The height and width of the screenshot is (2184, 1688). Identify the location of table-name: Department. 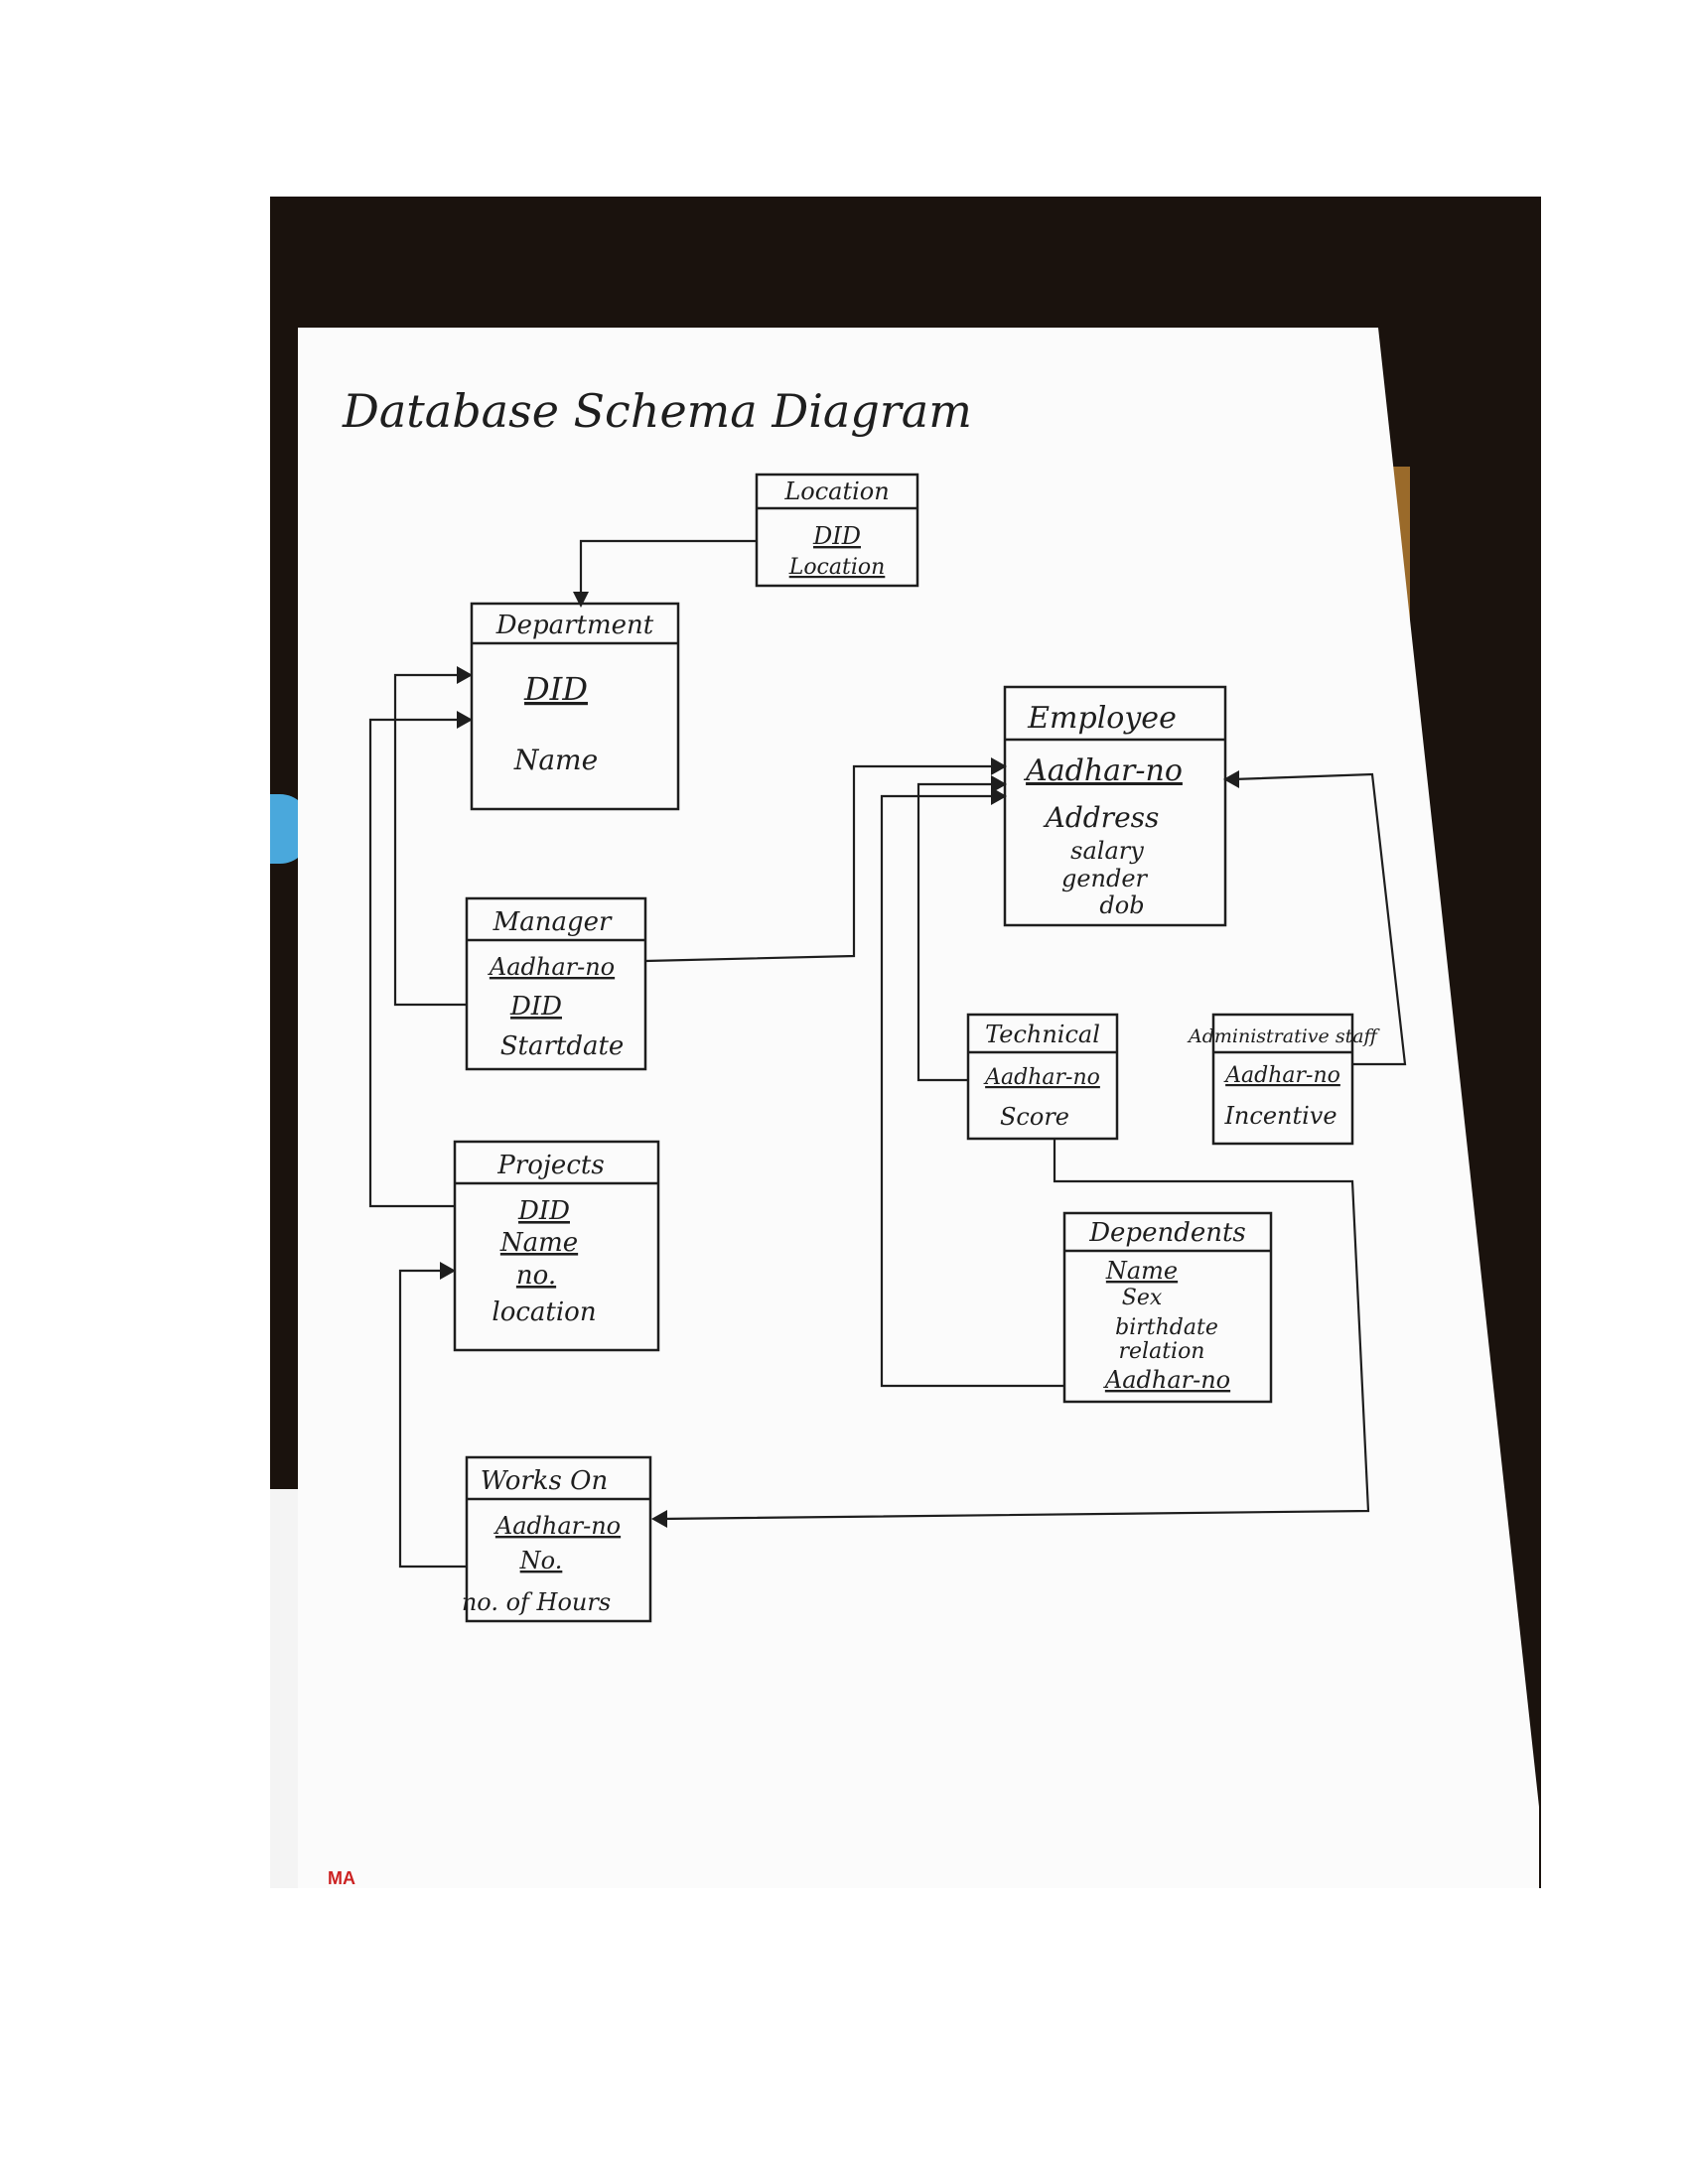
(574, 625).